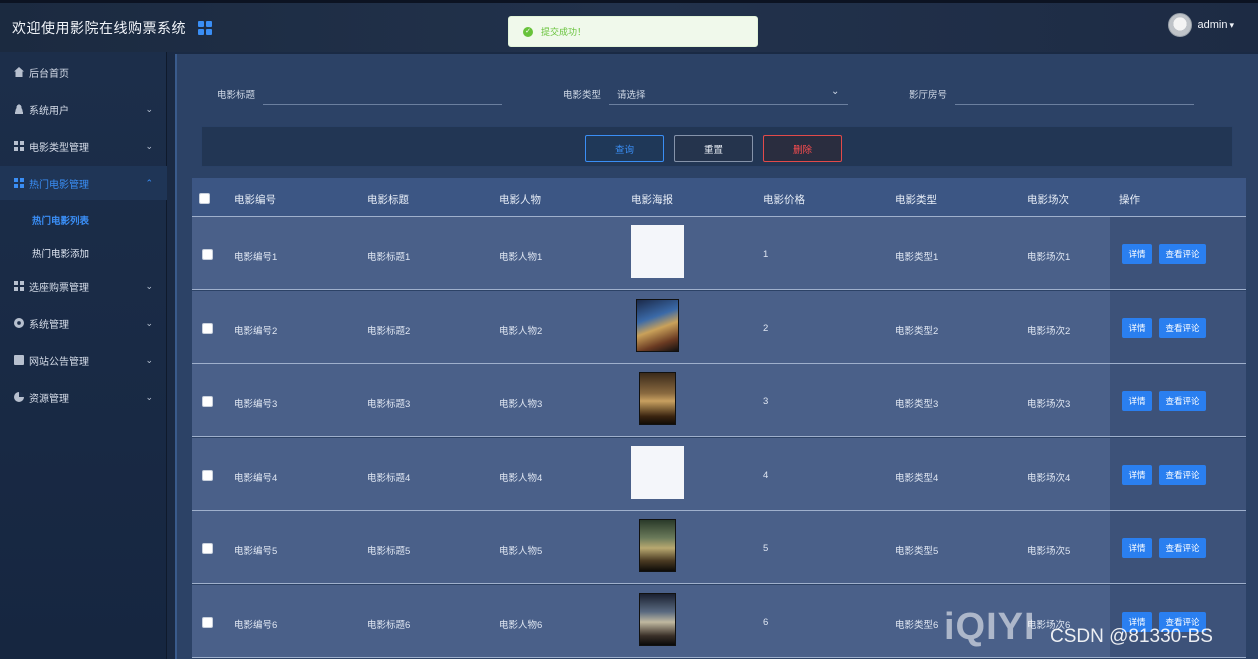 The width and height of the screenshot is (1258, 659). Describe the element at coordinates (521, 331) in the screenshot. I see `movie-people-cell: 电影人物2` at that location.